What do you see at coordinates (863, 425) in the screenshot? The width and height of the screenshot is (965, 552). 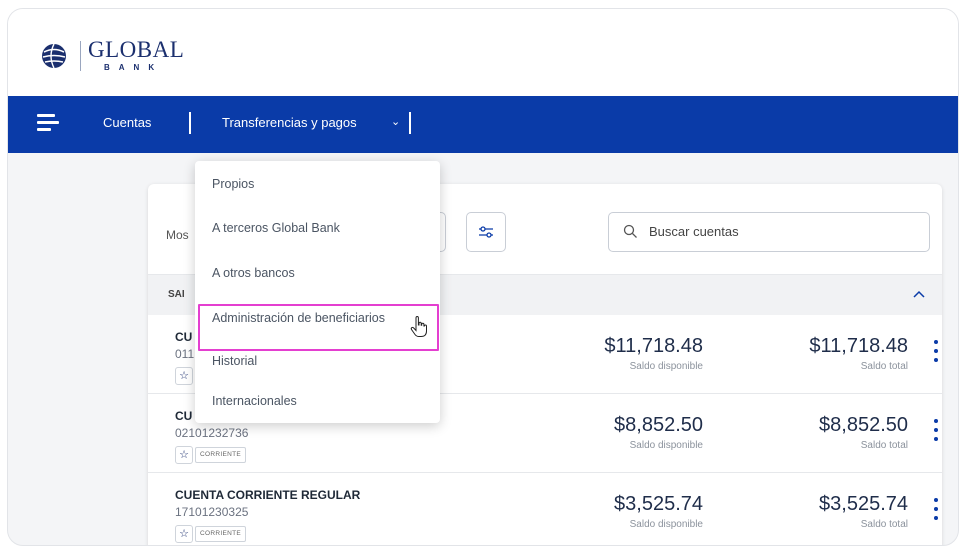 I see `total-balance: $8,852.50` at bounding box center [863, 425].